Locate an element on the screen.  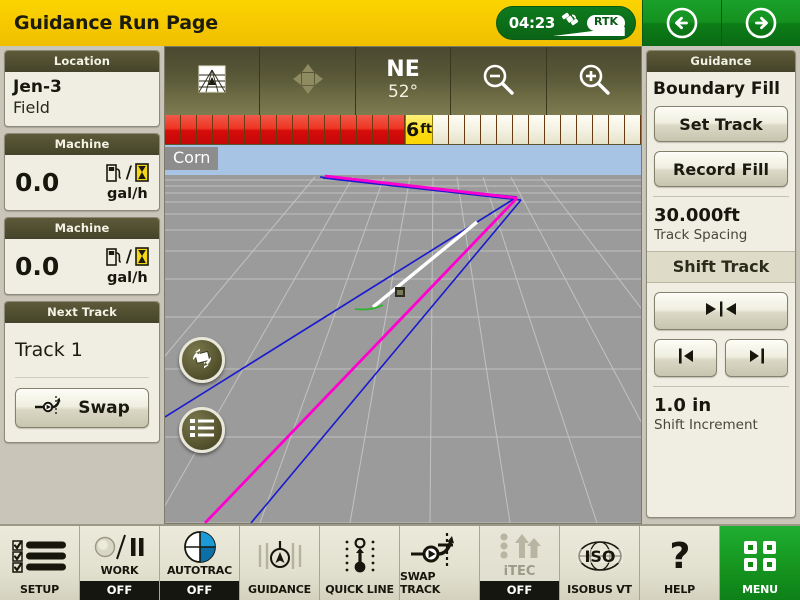
forward-button is located at coordinates (760, 23).